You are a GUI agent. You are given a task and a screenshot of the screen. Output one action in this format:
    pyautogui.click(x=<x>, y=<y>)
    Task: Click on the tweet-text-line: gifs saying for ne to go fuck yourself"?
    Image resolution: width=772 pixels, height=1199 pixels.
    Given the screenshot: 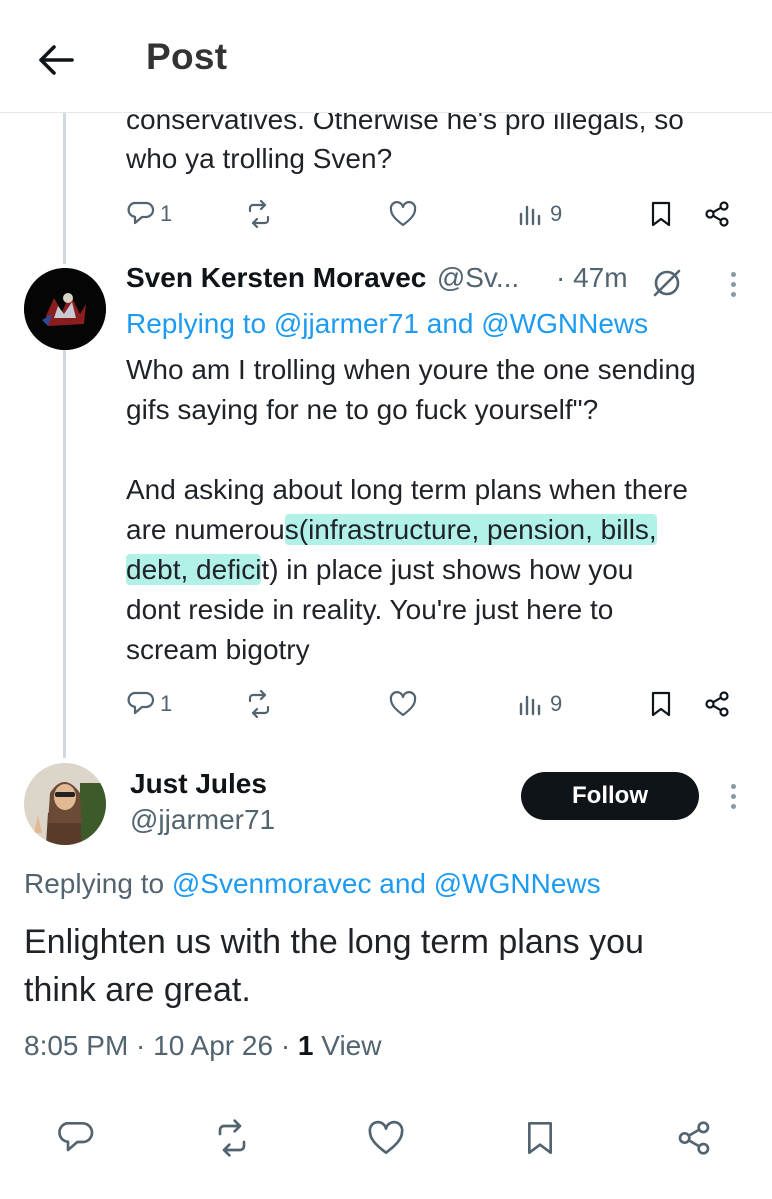 What is the action you would take?
    pyautogui.click(x=362, y=409)
    